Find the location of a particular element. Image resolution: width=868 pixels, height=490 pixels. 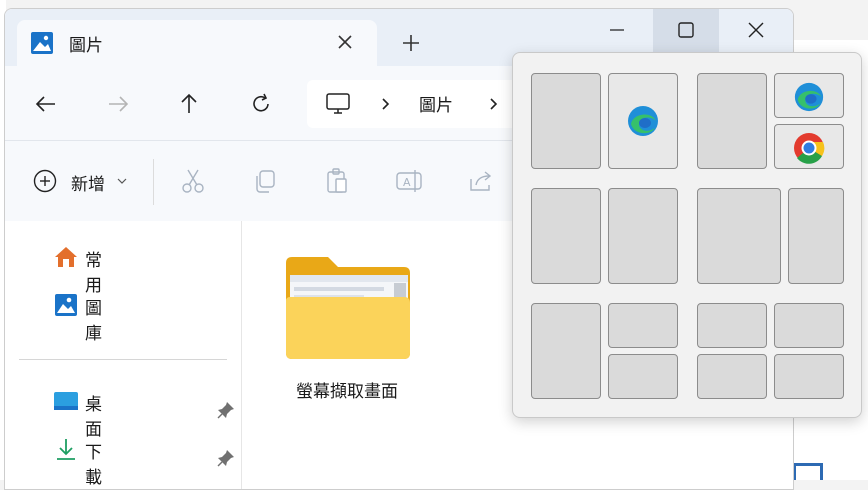

gallery-icon is located at coordinates (66, 305).